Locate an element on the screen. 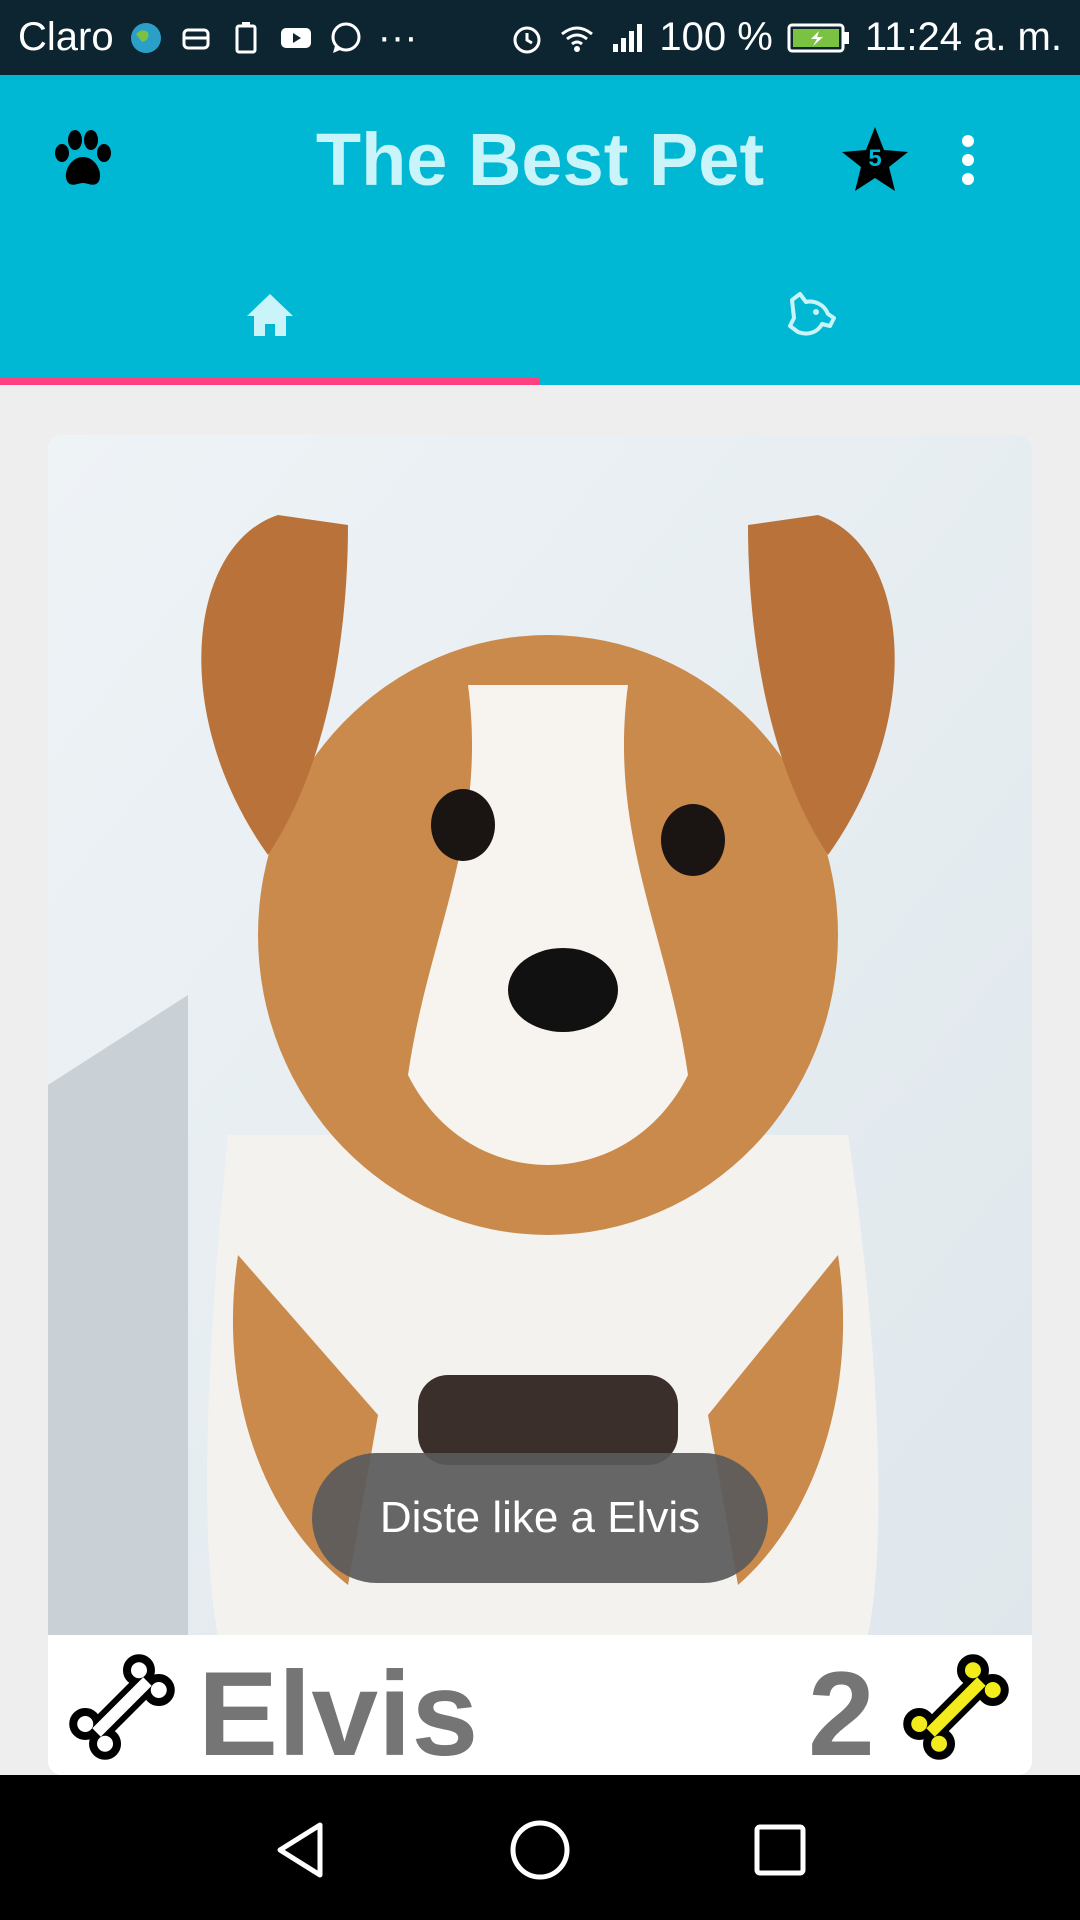 This screenshot has width=1080, height=1920. battery-percent: 100 % is located at coordinates (716, 37).